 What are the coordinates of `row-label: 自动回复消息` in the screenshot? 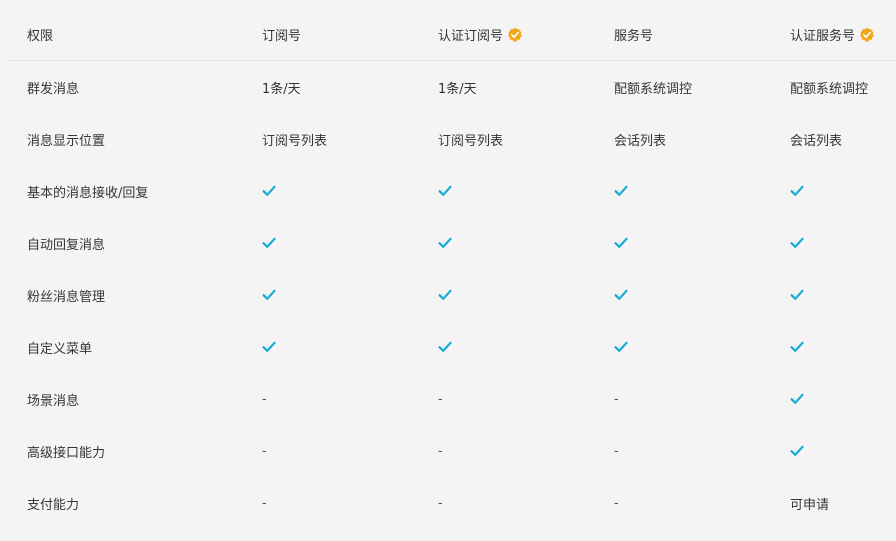 It's located at (66, 245).